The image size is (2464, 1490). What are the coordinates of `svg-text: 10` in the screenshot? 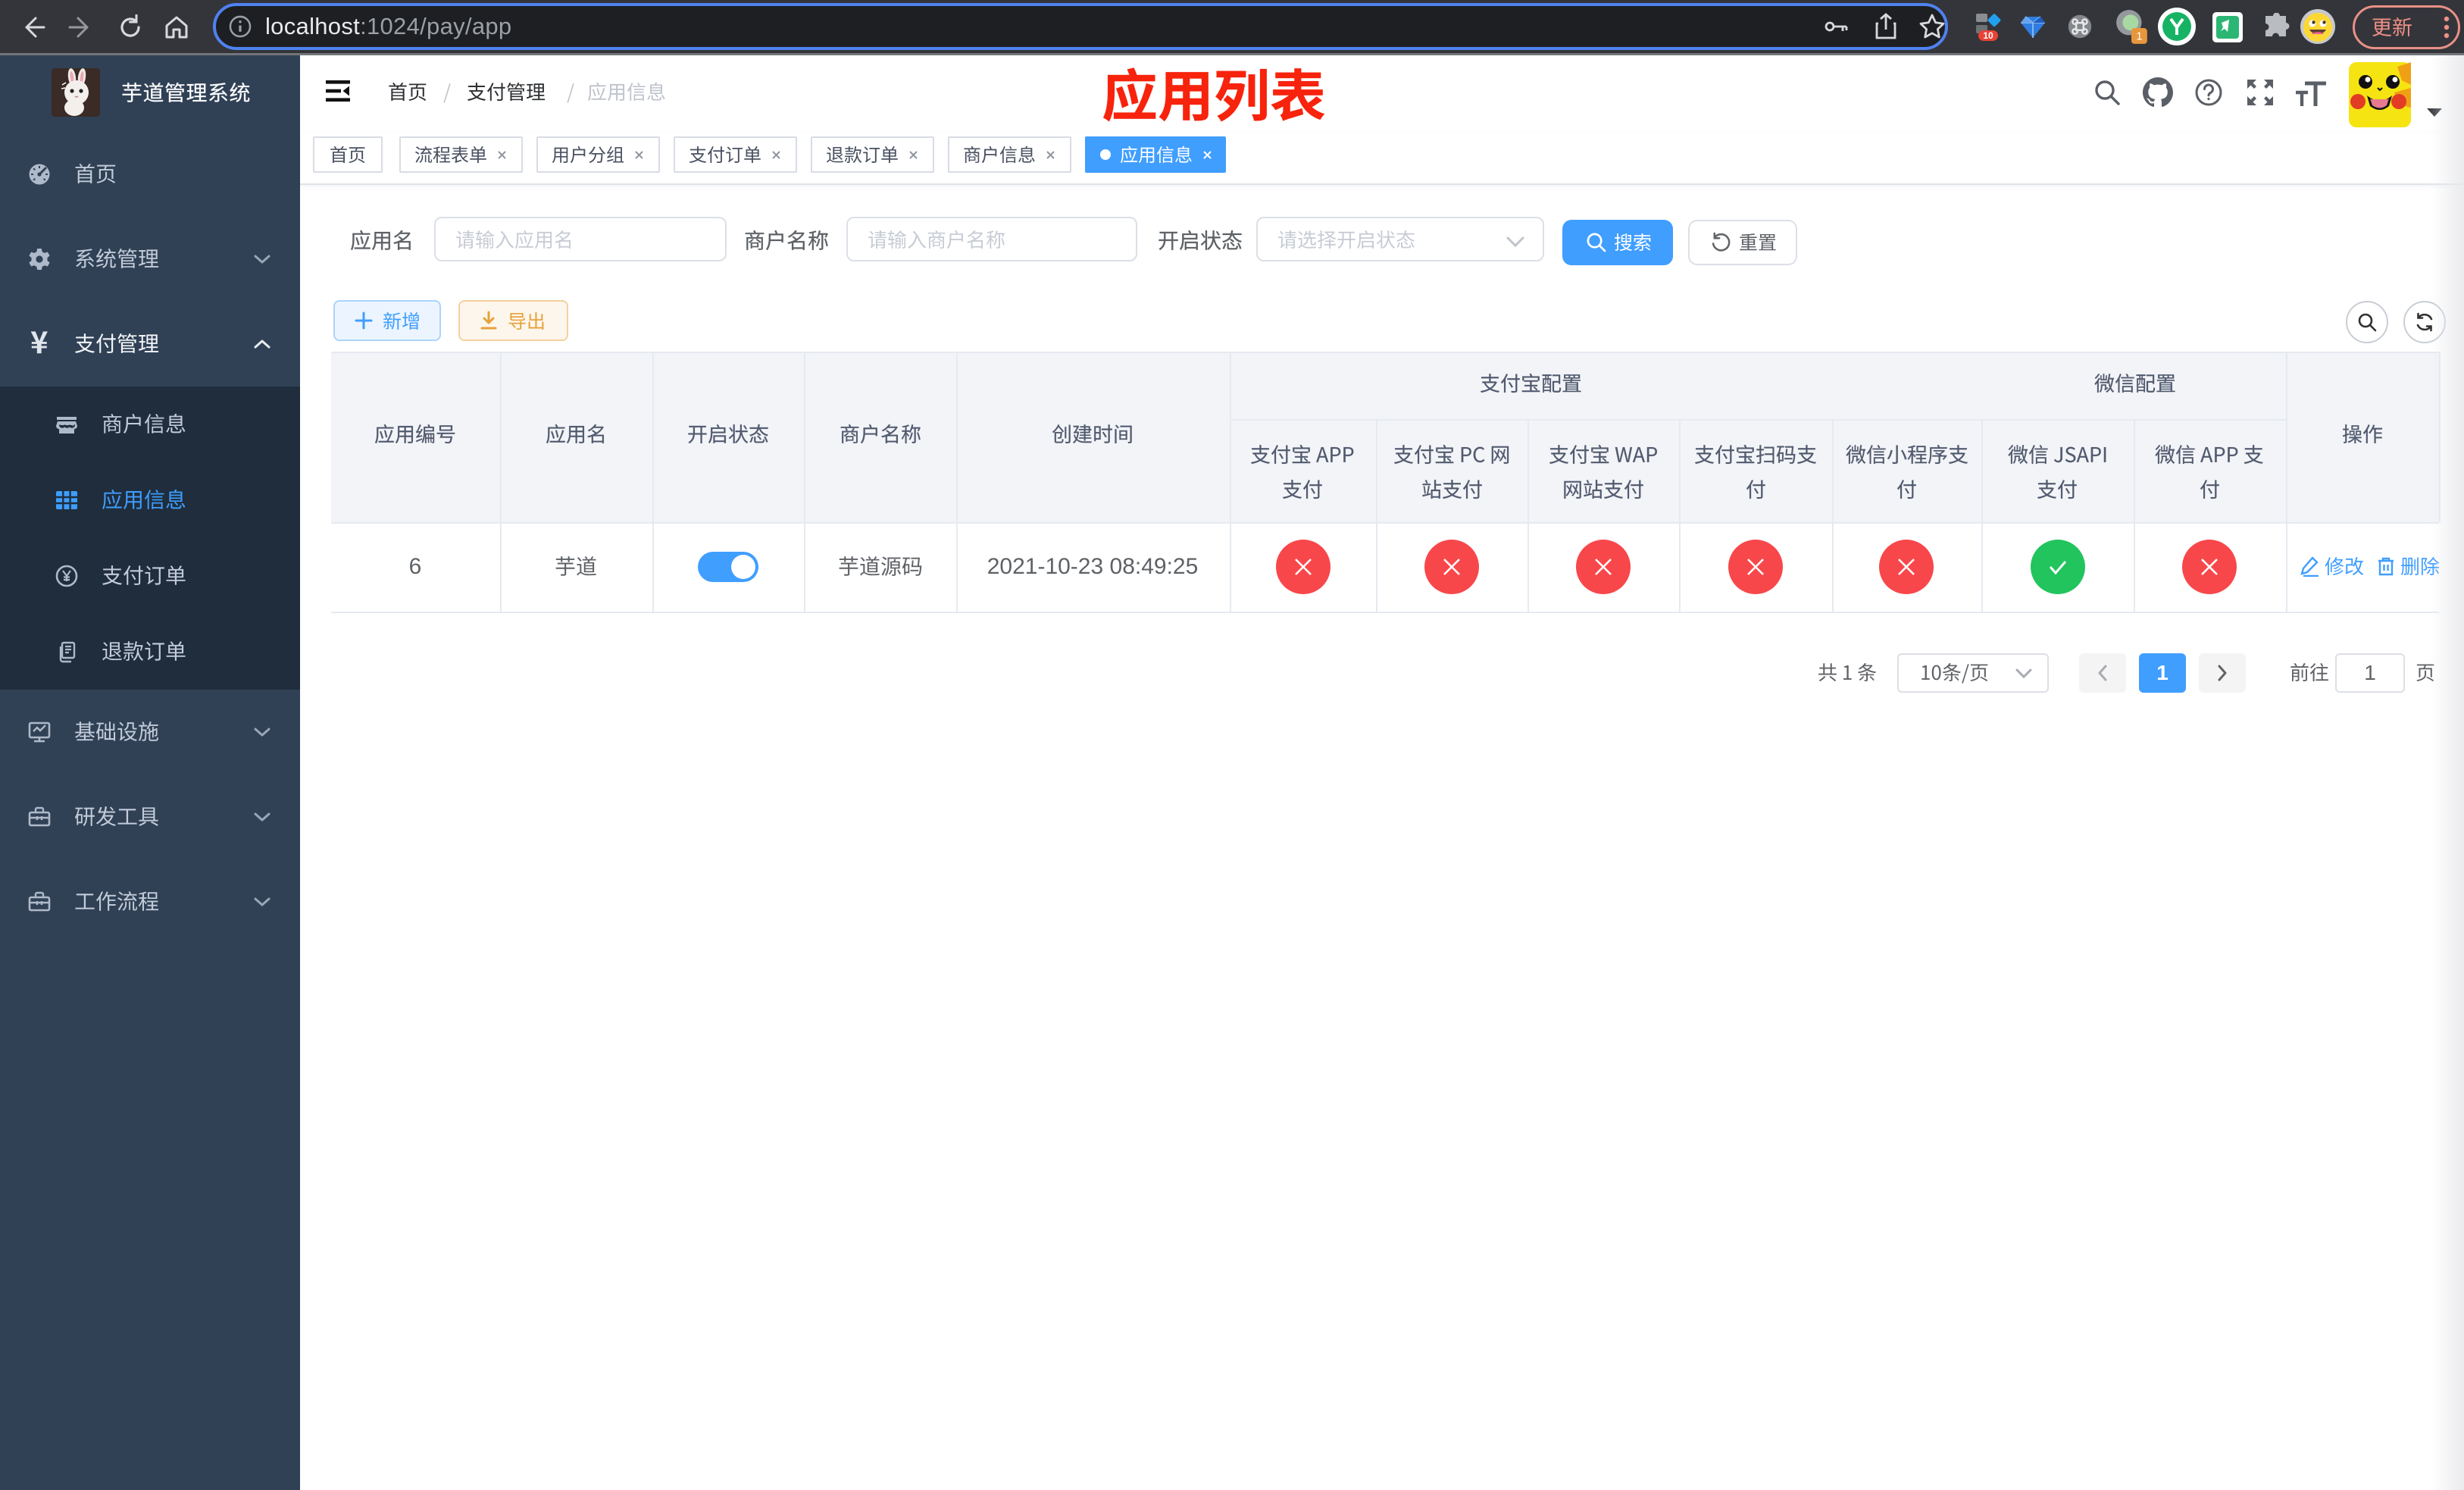 It's located at (1988, 36).